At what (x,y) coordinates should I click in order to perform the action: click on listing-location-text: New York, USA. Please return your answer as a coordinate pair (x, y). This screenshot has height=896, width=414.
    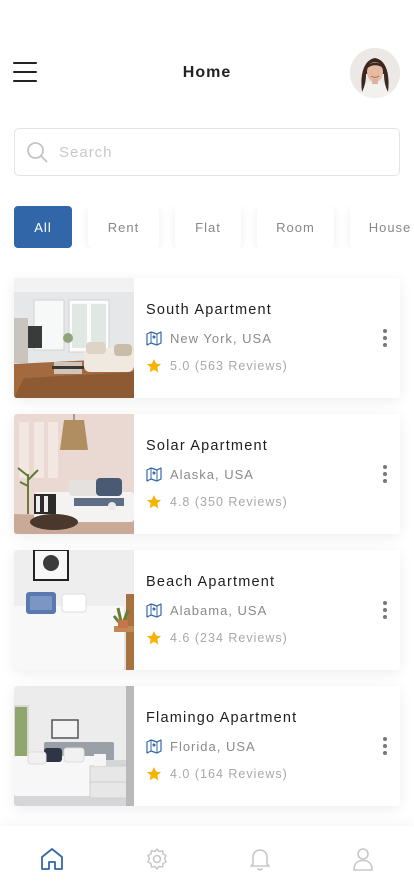
    Looking at the image, I should click on (221, 338).